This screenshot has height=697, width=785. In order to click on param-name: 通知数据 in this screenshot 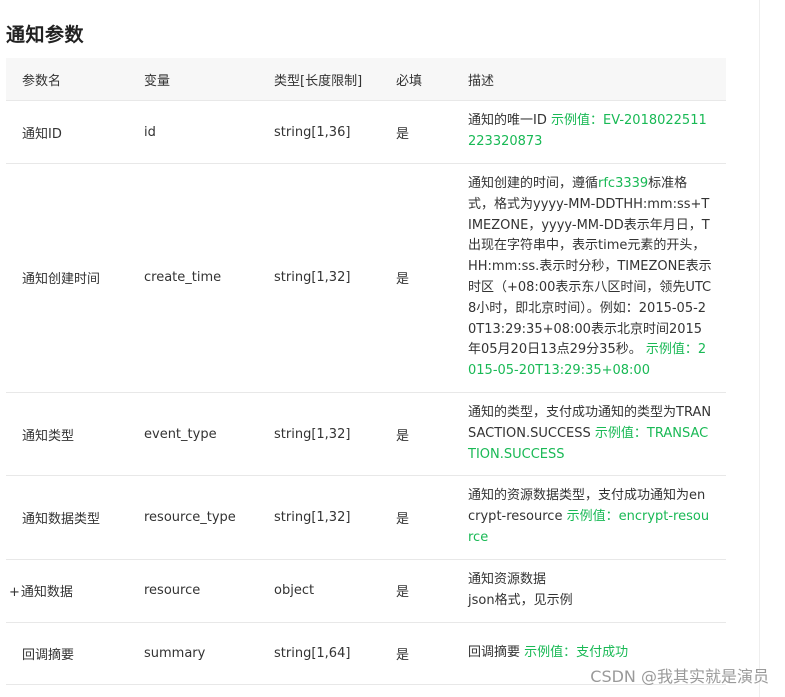, I will do `click(46, 593)`.